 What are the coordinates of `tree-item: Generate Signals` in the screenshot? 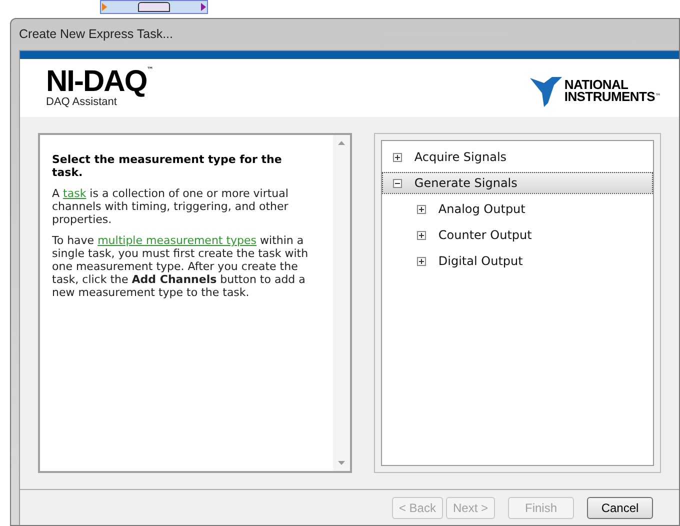 It's located at (517, 183).